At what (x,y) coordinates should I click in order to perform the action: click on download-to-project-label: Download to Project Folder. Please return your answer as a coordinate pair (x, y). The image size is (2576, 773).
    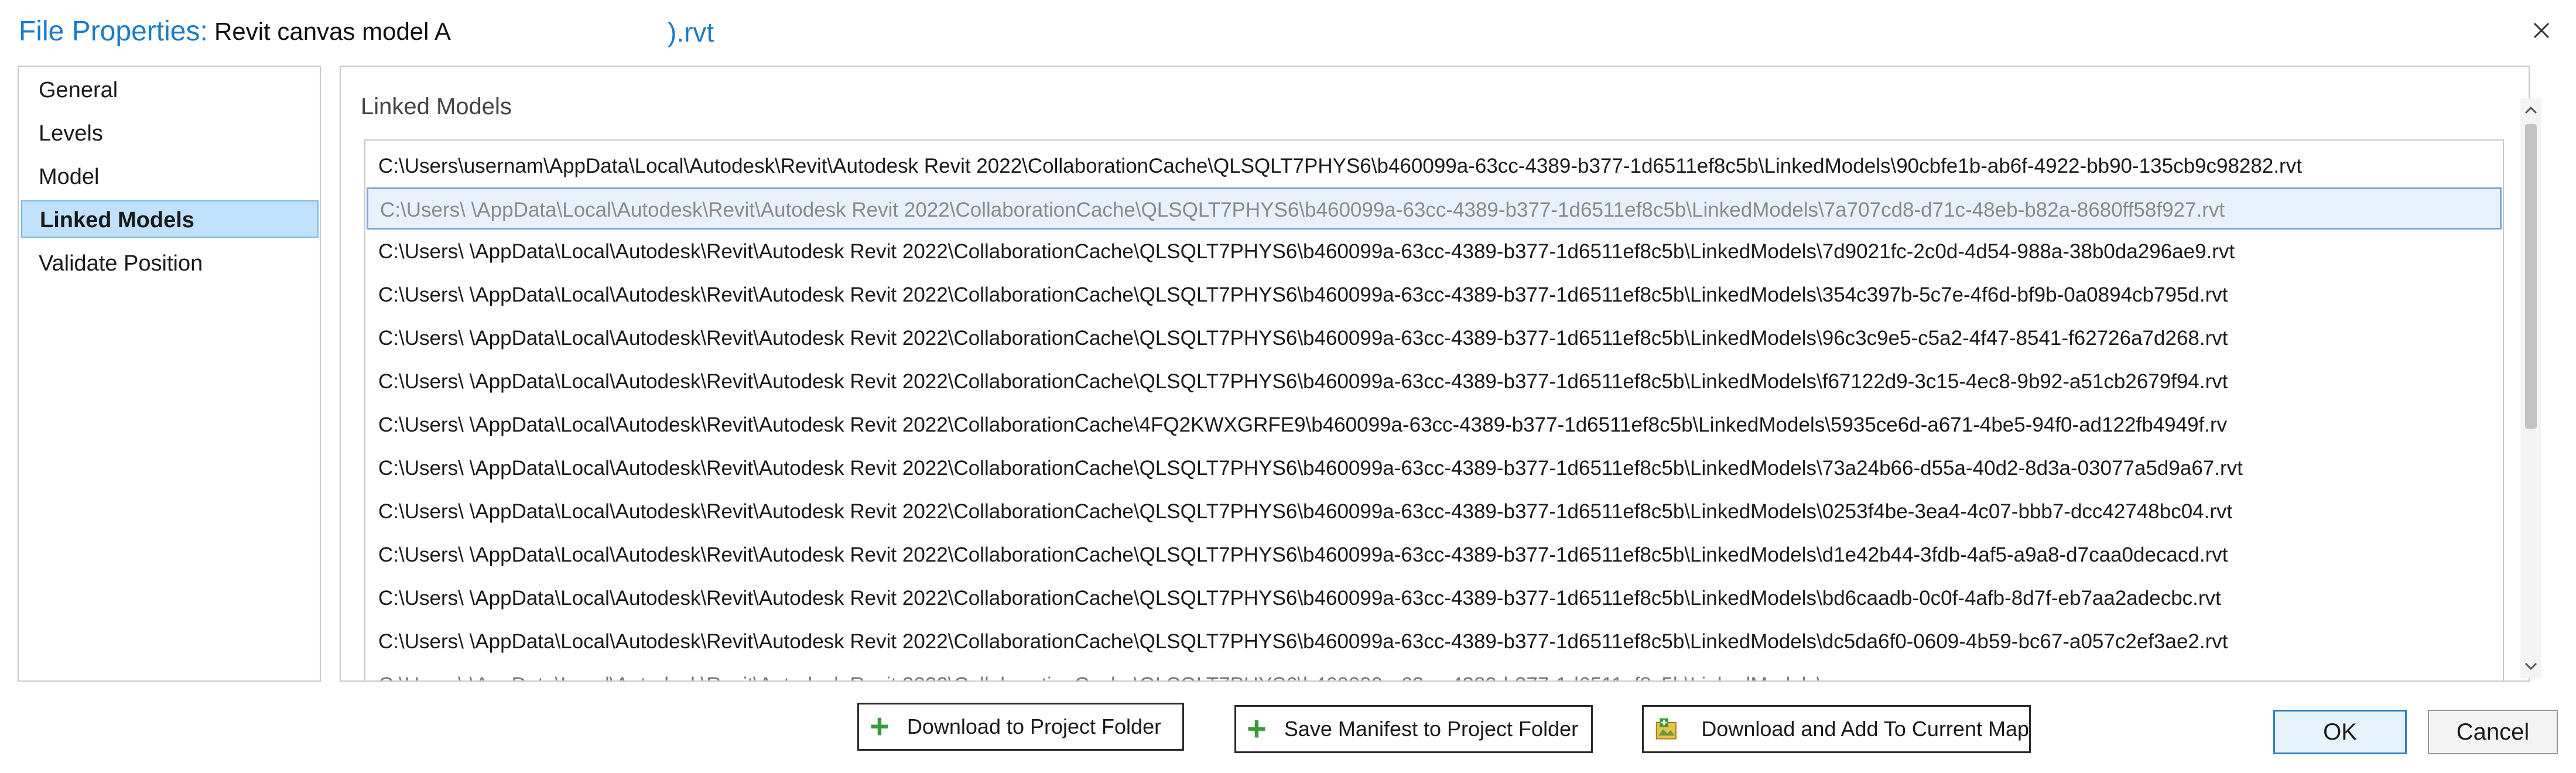
    Looking at the image, I should click on (1034, 726).